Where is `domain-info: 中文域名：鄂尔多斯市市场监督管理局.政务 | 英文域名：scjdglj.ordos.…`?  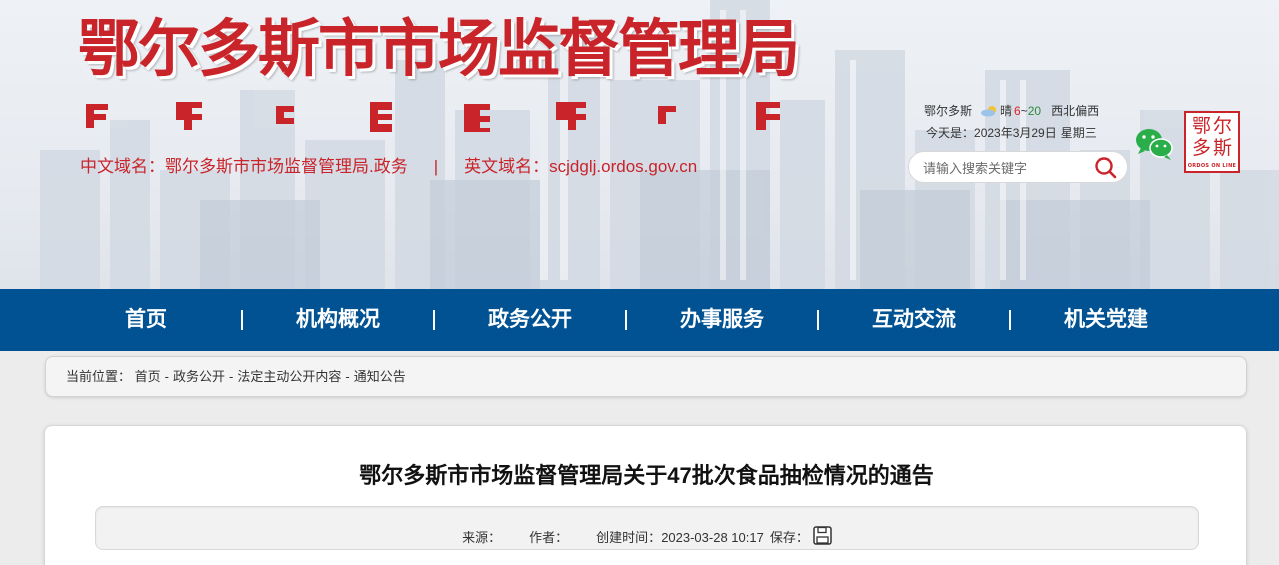
domain-info: 中文域名：鄂尔多斯市市场监督管理局.政务 | 英文域名：scjdglj.ordos.… is located at coordinates (388, 164).